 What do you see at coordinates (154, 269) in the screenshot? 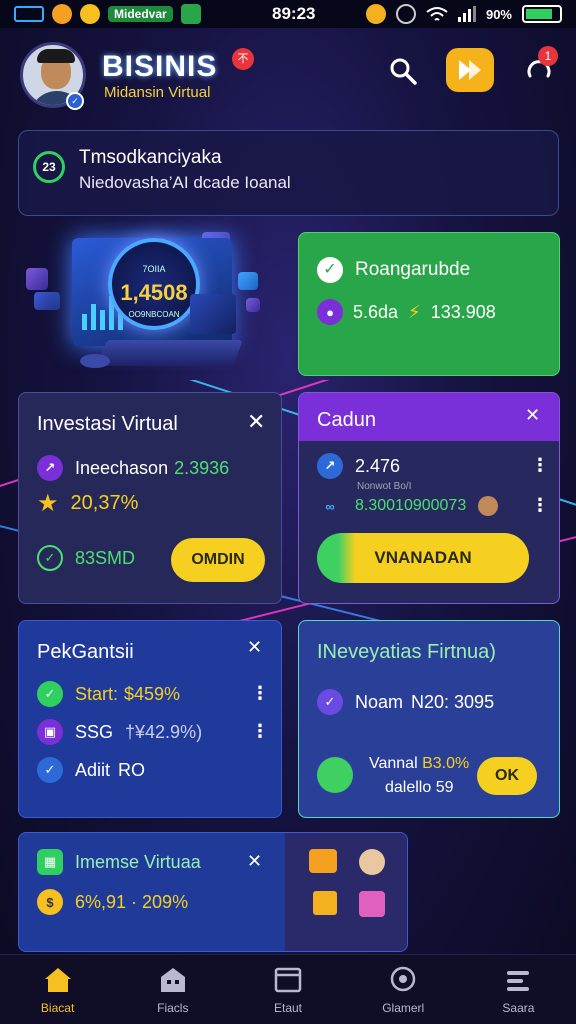
I see `ring-label: 7OIIA` at bounding box center [154, 269].